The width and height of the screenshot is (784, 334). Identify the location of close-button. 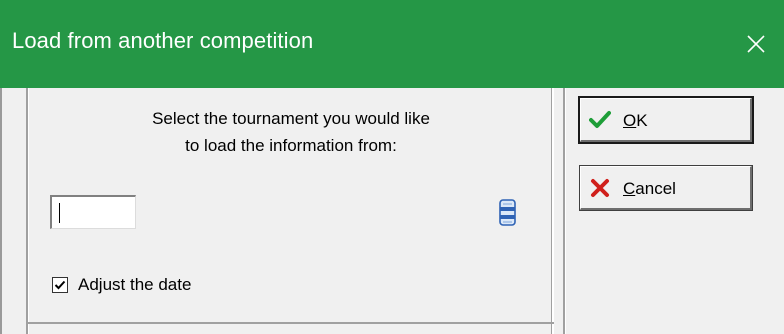
(756, 44).